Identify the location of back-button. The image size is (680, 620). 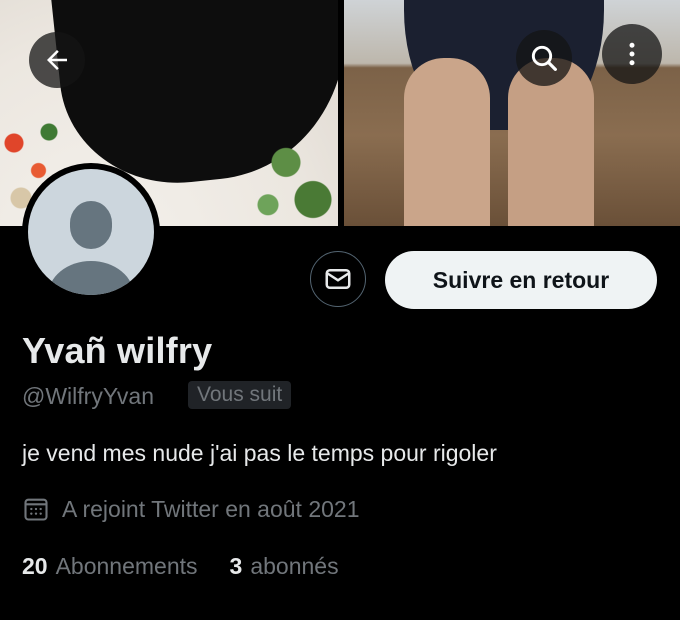
(57, 60).